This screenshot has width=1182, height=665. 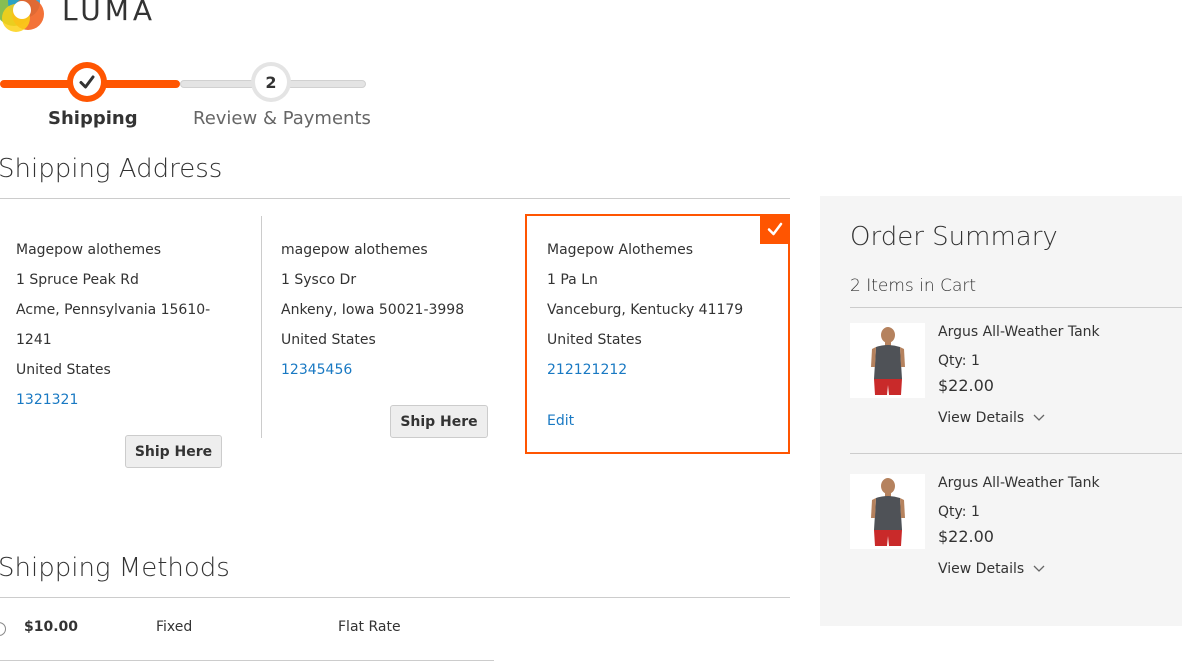 I want to click on address-city-cont: 1241, so click(x=34, y=340).